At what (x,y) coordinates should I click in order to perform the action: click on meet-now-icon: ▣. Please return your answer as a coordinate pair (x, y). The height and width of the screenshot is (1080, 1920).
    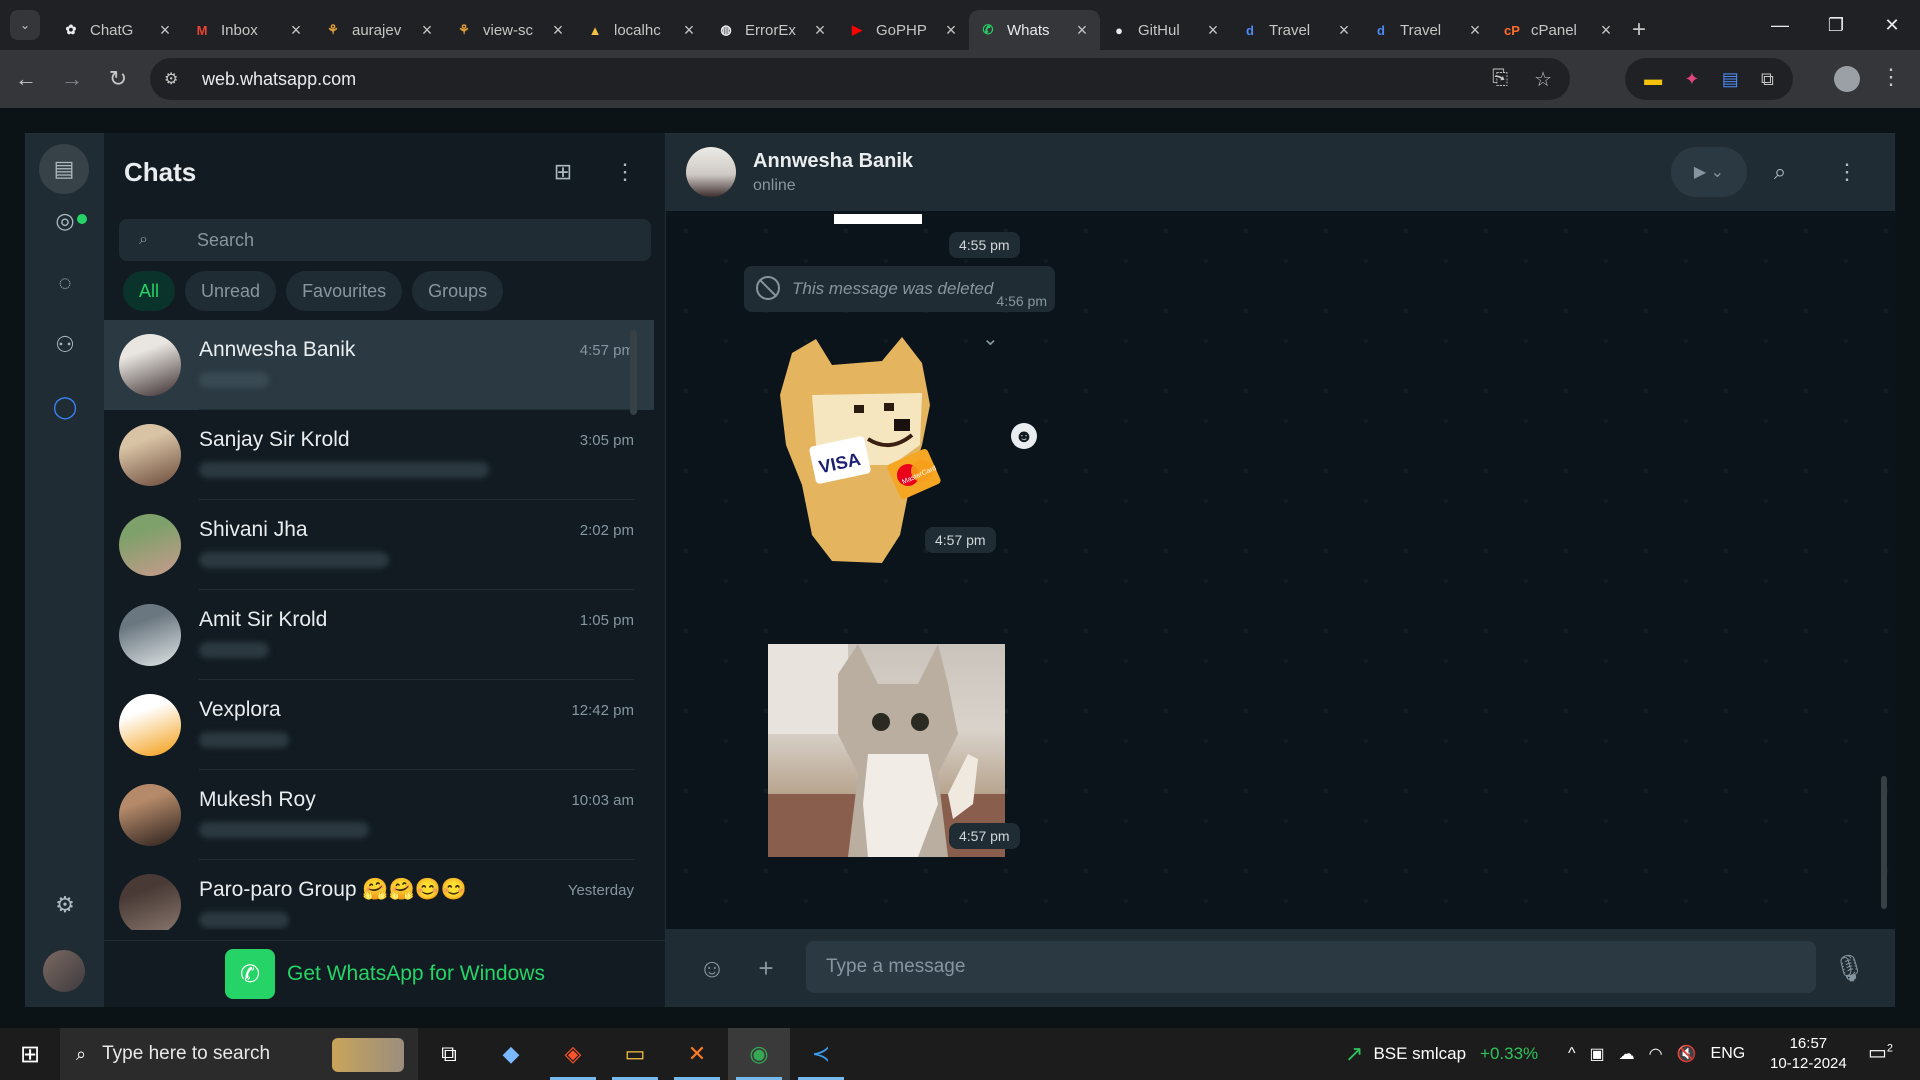
    Looking at the image, I should click on (1597, 1054).